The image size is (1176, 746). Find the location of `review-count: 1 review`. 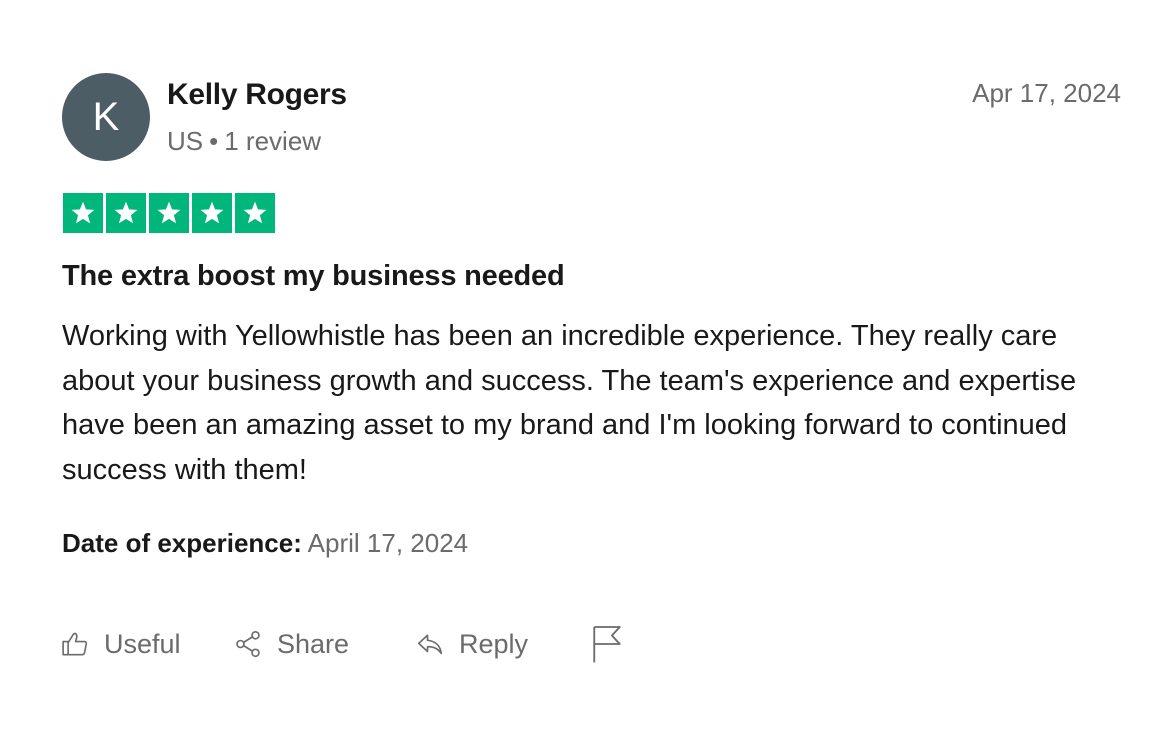

review-count: 1 review is located at coordinates (273, 141).